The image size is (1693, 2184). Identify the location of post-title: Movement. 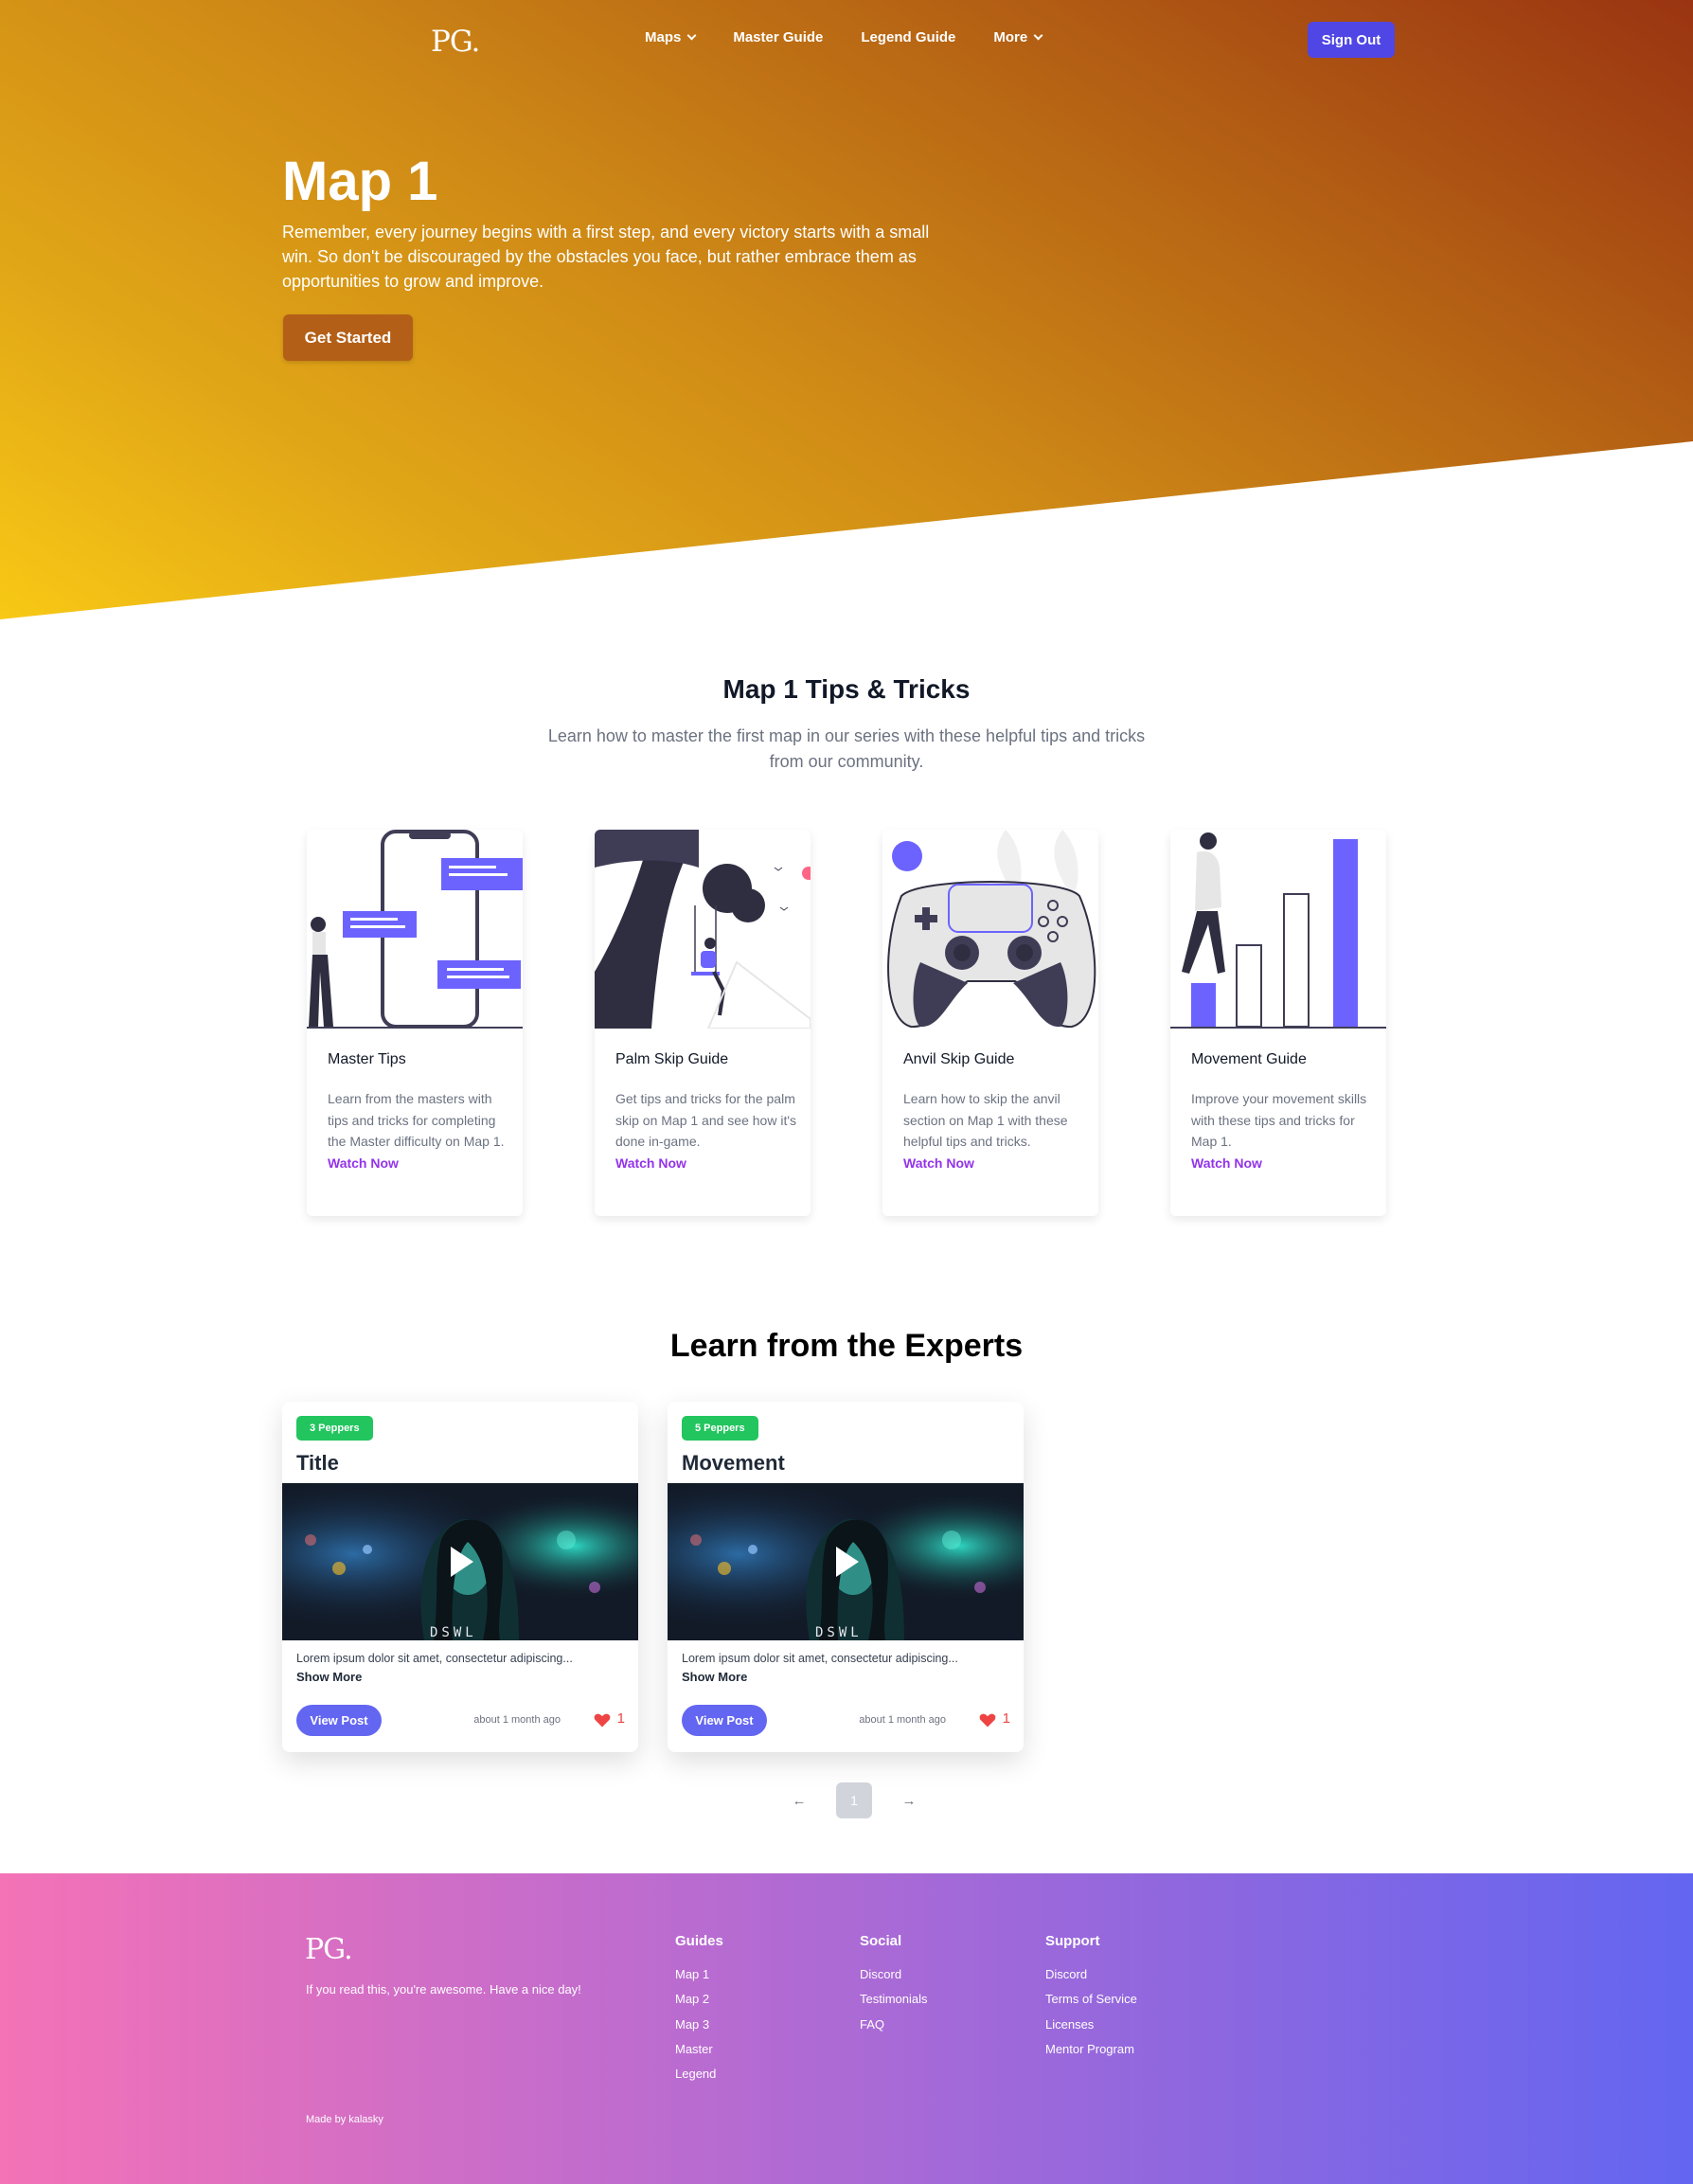
(733, 1463).